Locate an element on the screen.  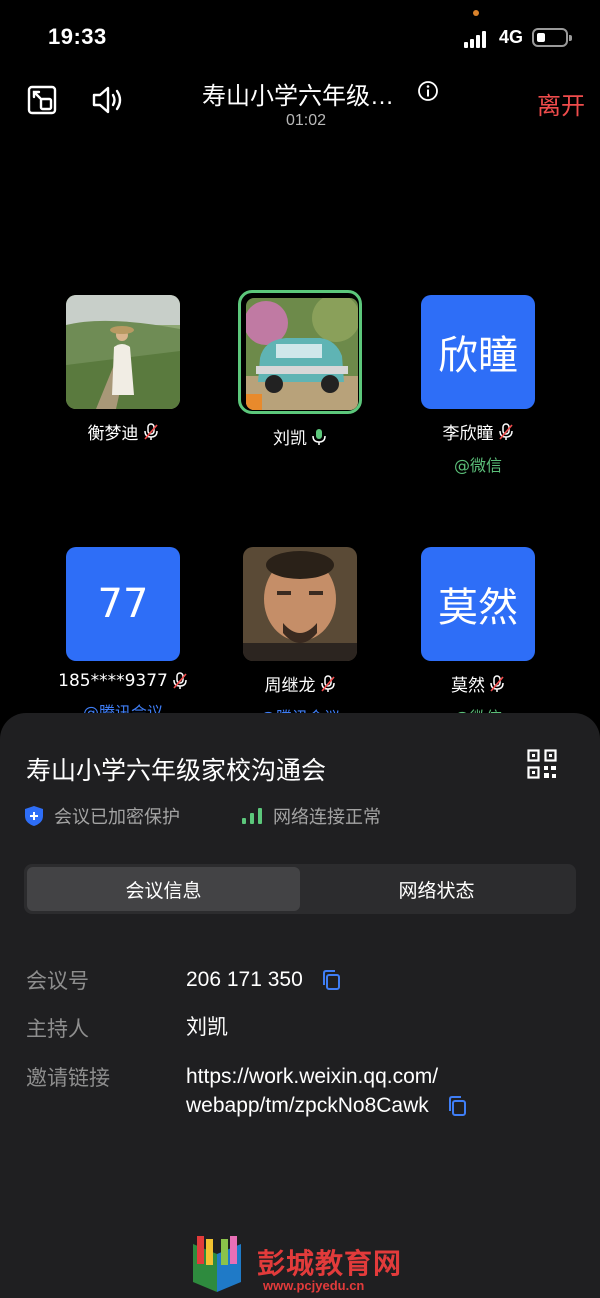
participant-name: 185****9377 is located at coordinates (113, 681).